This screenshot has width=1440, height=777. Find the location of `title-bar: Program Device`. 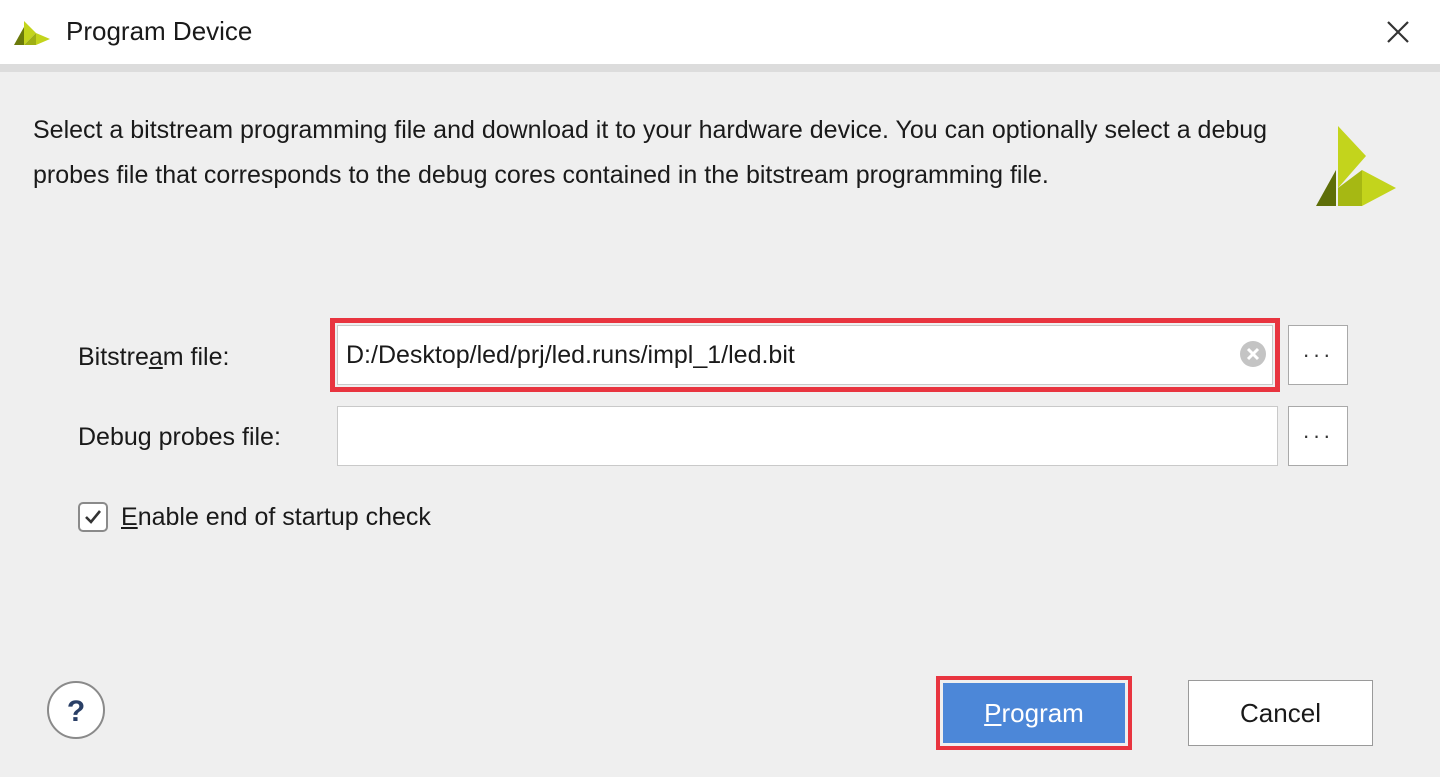

title-bar: Program Device is located at coordinates (720, 32).